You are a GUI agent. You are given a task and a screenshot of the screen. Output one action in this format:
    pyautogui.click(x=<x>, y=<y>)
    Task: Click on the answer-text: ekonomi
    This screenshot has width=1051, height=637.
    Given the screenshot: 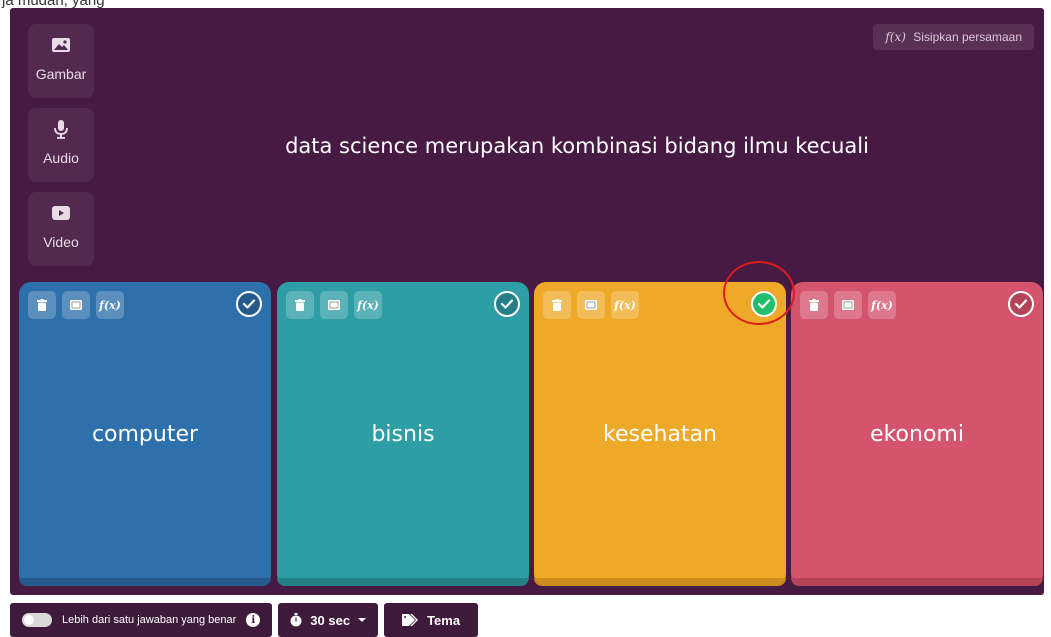 What is the action you would take?
    pyautogui.click(x=917, y=434)
    